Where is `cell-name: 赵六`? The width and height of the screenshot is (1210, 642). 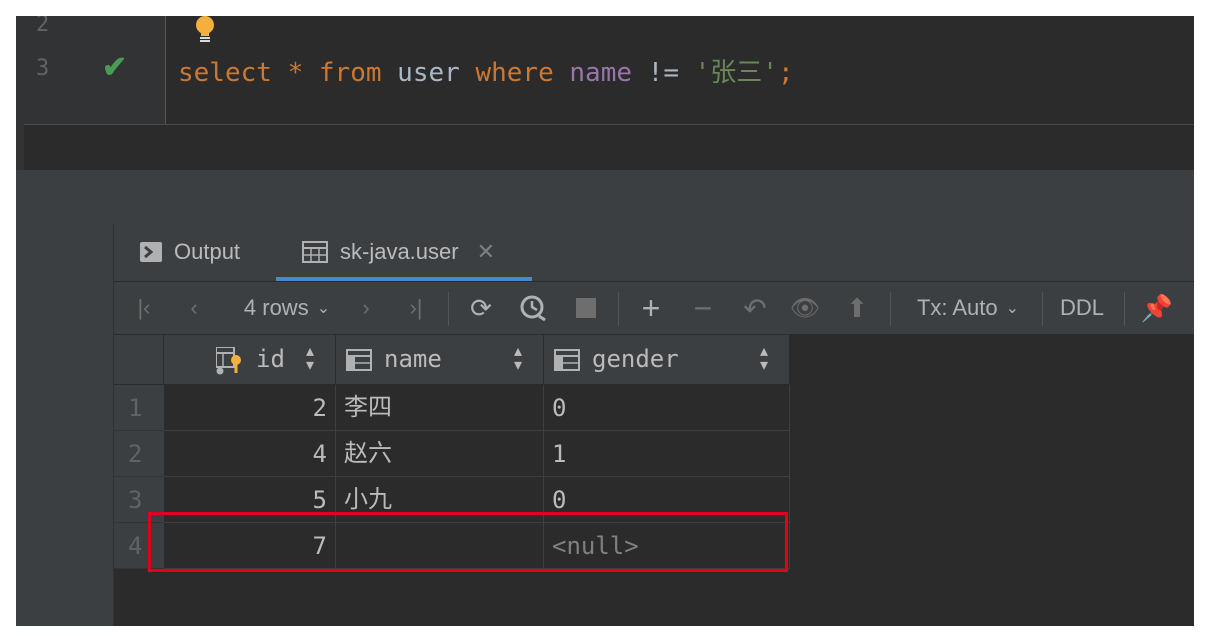 cell-name: 赵六 is located at coordinates (440, 454).